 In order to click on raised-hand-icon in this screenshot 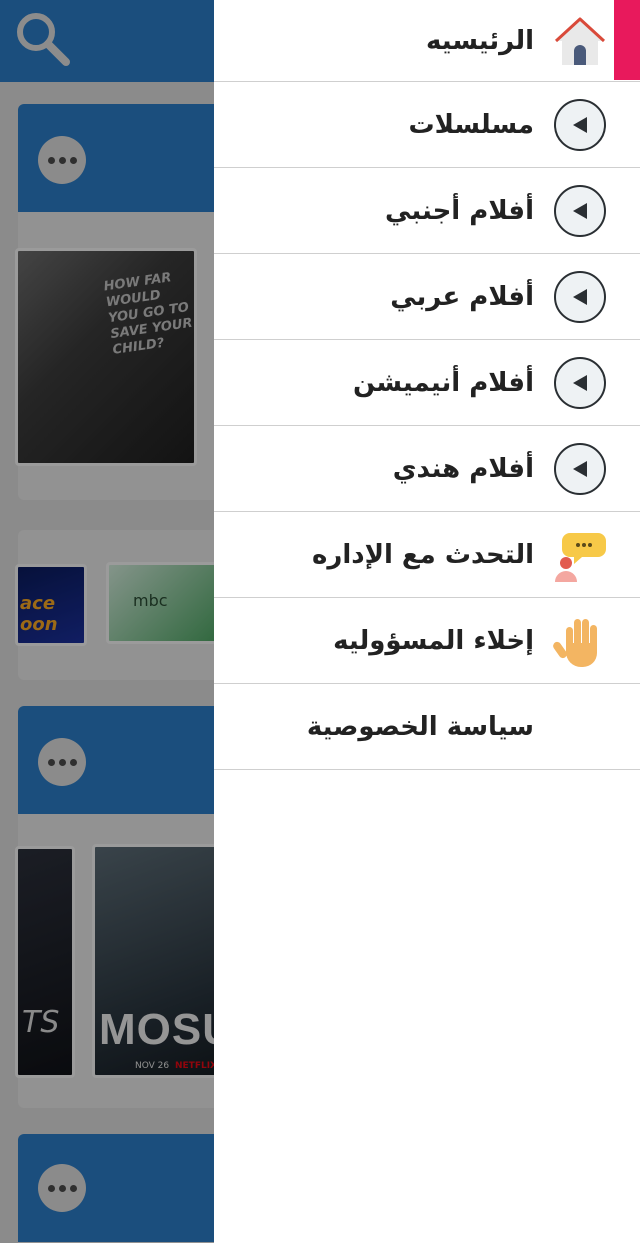, I will do `click(580, 641)`.